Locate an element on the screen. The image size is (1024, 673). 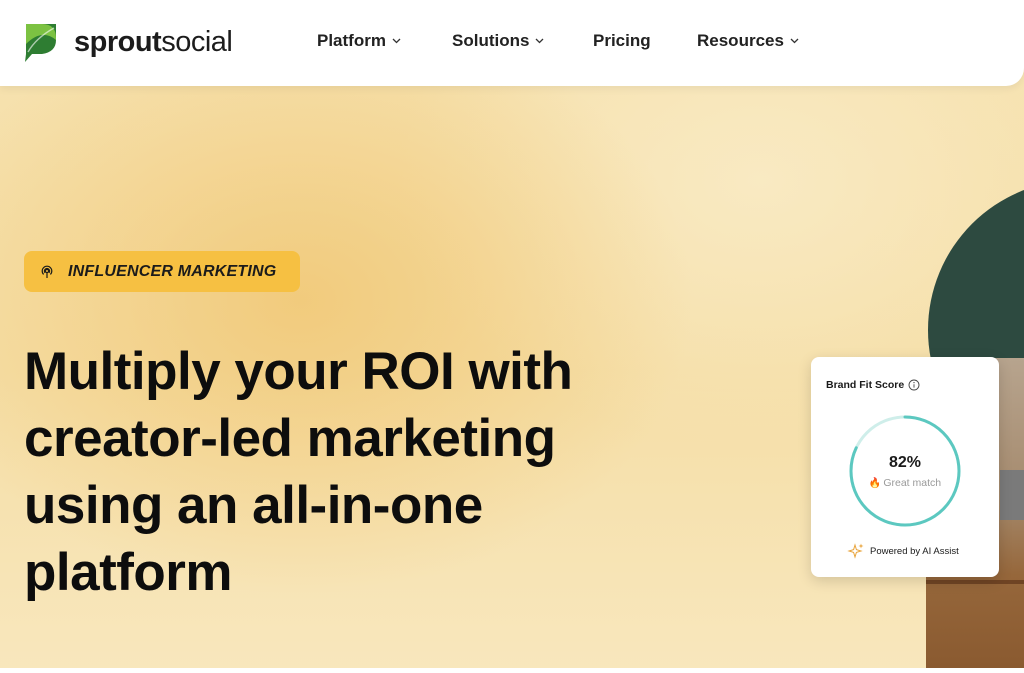
powered-by-ai-assist: Powered by AI Assist is located at coordinates (903, 551).